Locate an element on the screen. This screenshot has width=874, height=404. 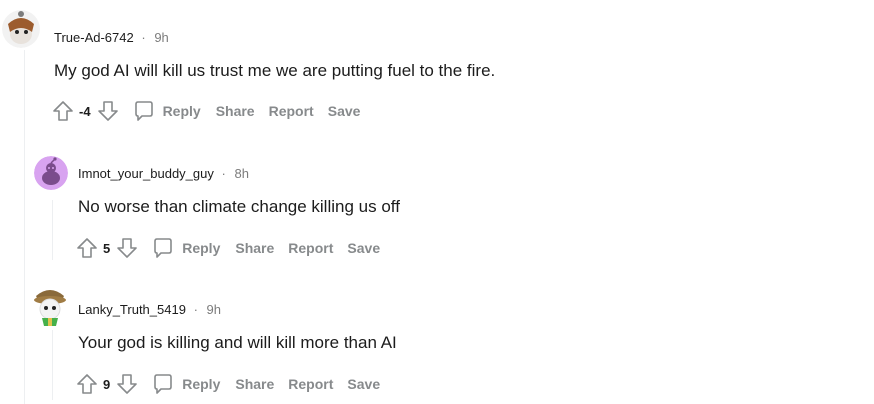
vote-score: -4 is located at coordinates (85, 111).